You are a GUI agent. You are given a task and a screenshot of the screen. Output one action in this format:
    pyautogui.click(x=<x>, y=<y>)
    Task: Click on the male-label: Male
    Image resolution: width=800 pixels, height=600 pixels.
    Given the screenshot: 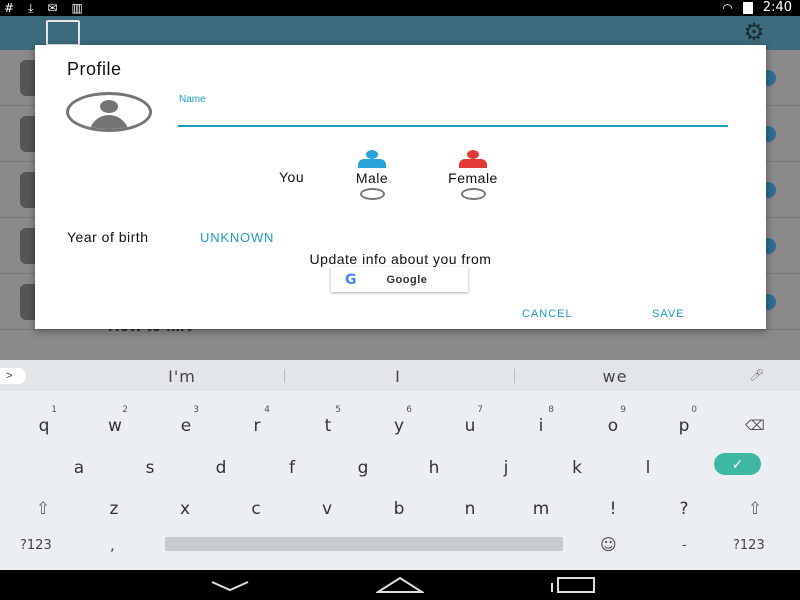 What is the action you would take?
    pyautogui.click(x=372, y=178)
    